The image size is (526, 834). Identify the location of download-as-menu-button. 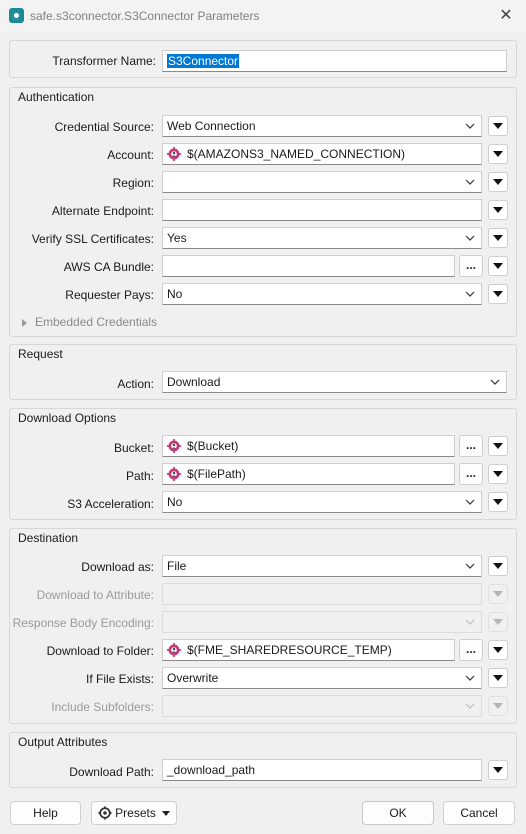
(498, 566).